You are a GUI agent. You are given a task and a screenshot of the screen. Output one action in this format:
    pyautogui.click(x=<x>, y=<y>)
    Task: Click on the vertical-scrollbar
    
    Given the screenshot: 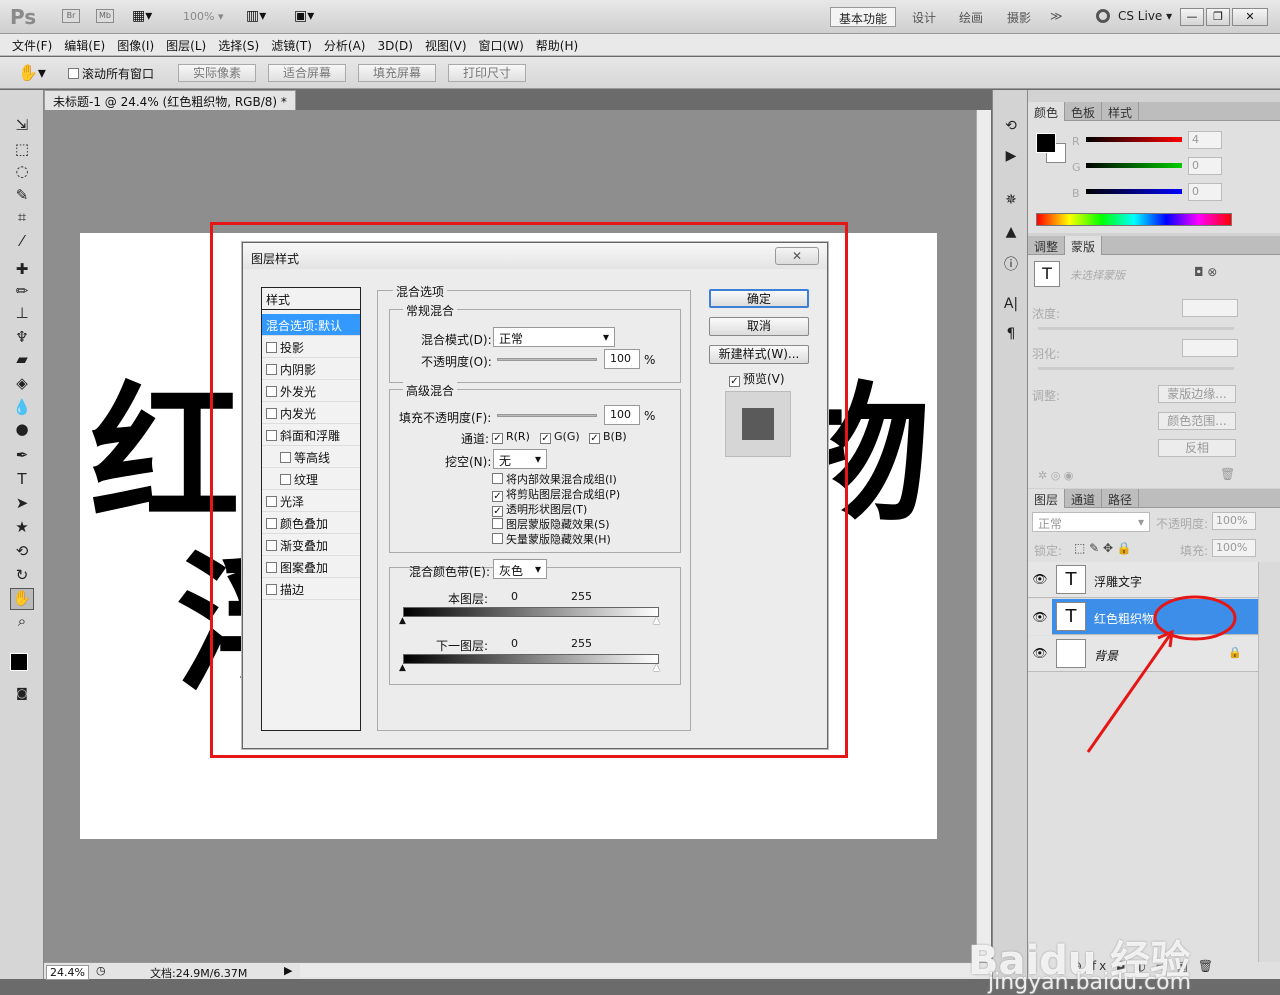 What is the action you would take?
    pyautogui.click(x=983, y=536)
    